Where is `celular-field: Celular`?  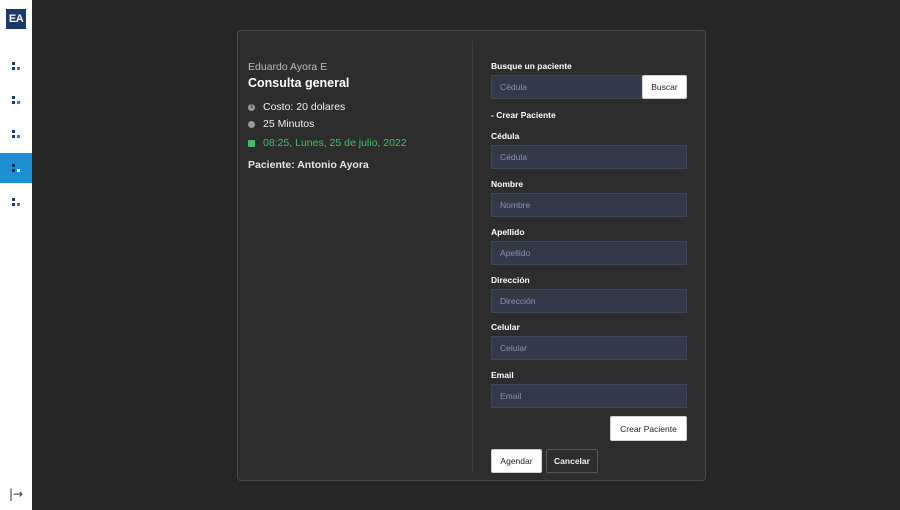
celular-field: Celular is located at coordinates (589, 348).